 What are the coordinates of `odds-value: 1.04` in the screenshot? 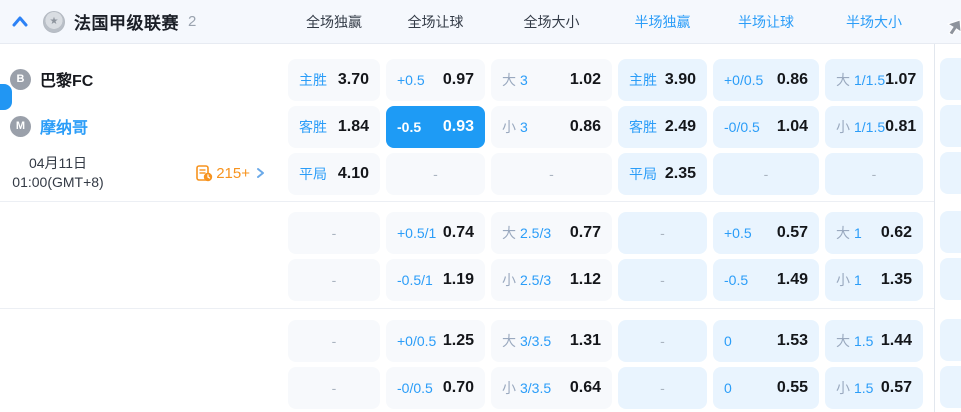 It's located at (792, 126).